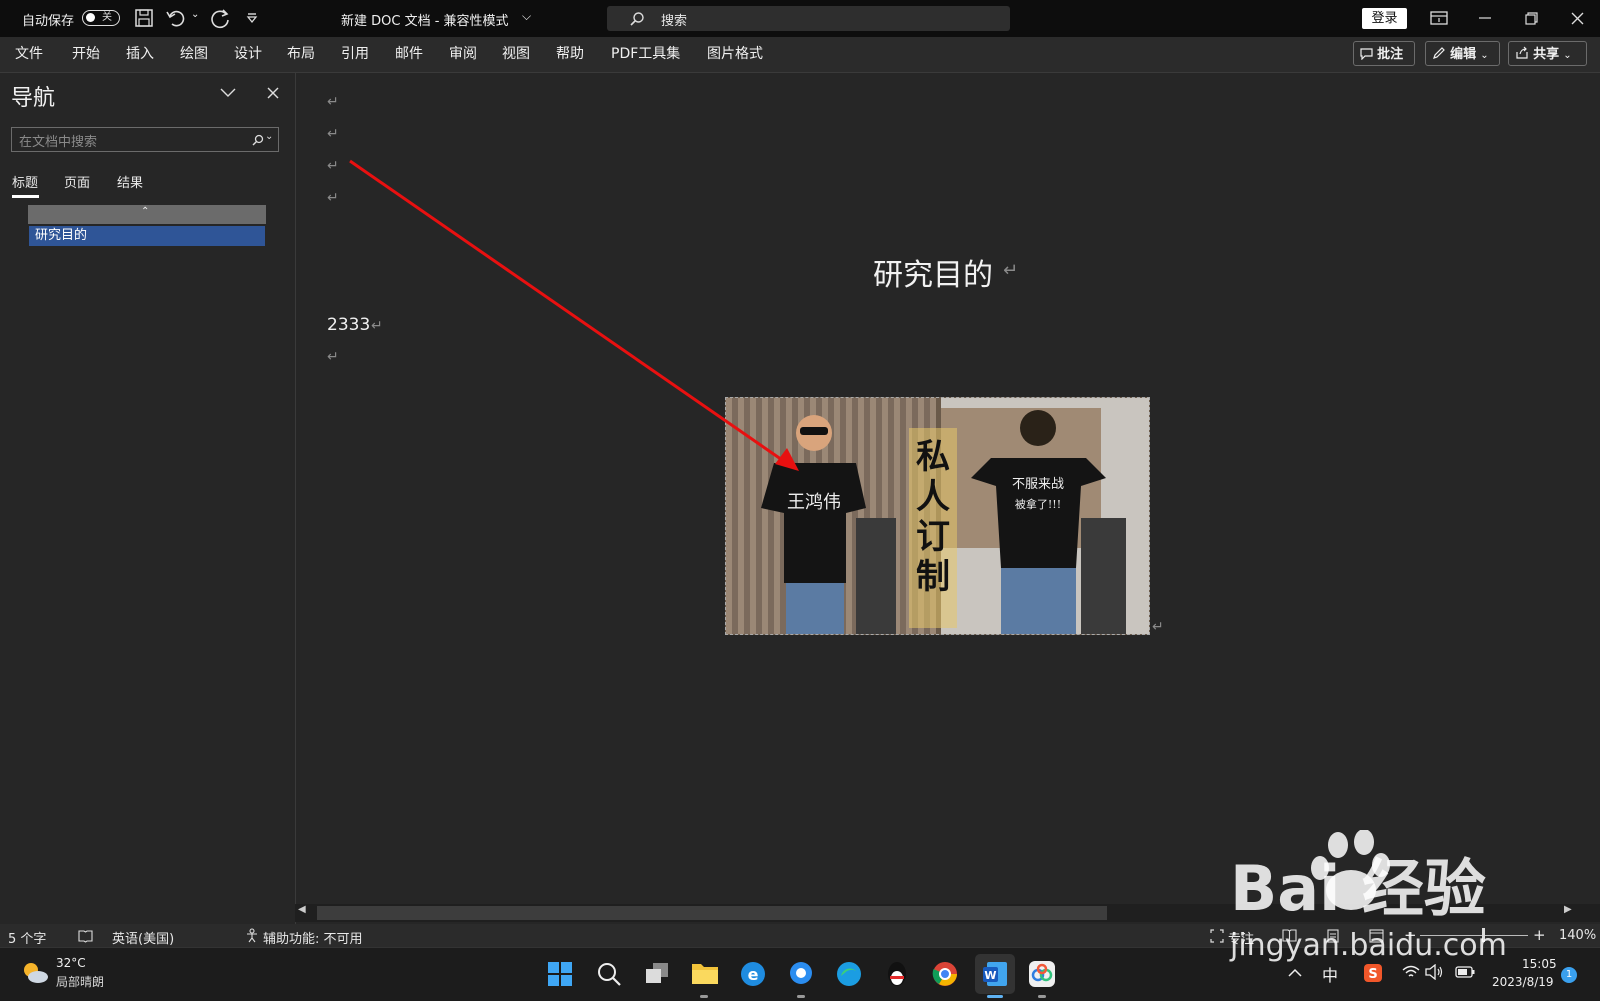 This screenshot has width=1600, height=1001. I want to click on nav-search-input: 在文档中搜索 ⌄, so click(145, 139).